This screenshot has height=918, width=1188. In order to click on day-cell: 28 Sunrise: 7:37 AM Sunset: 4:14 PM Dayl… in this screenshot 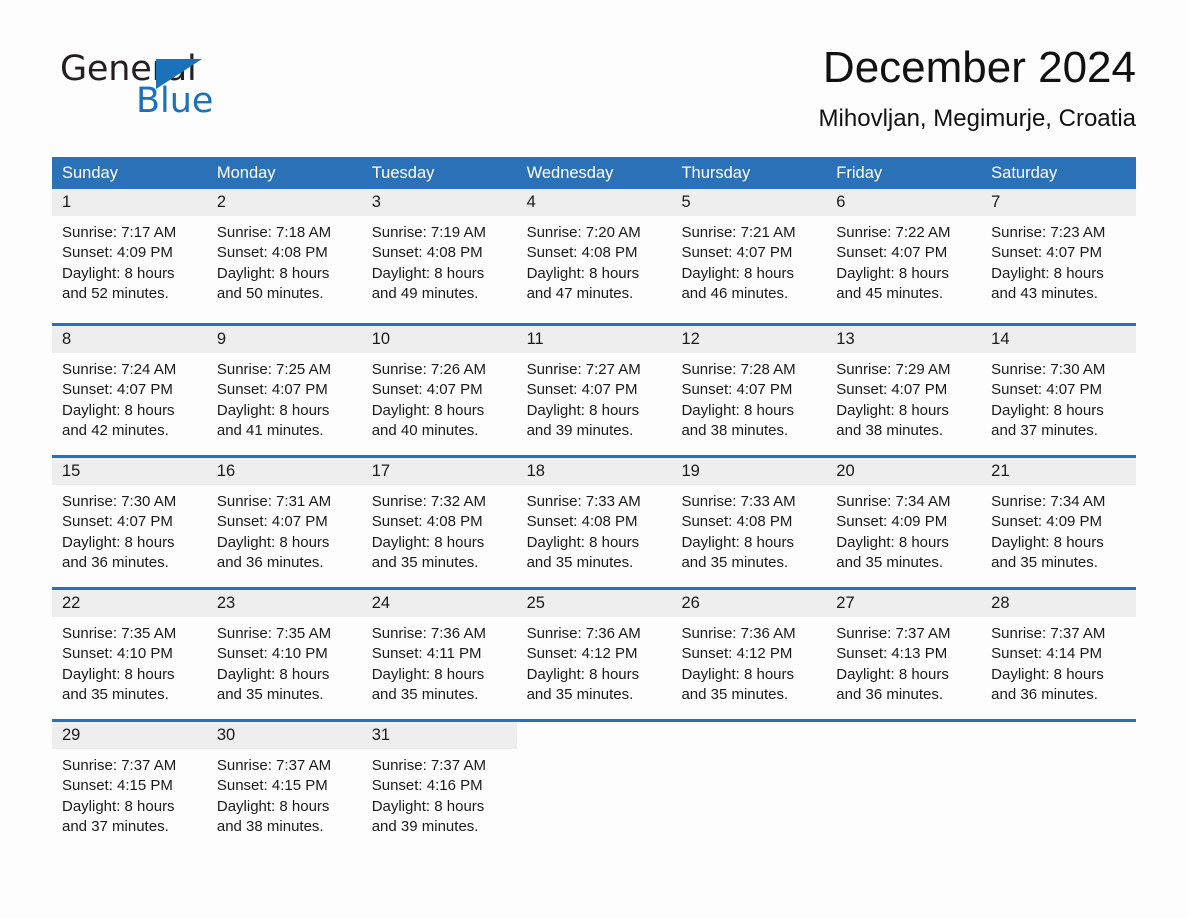, I will do `click(1059, 654)`.